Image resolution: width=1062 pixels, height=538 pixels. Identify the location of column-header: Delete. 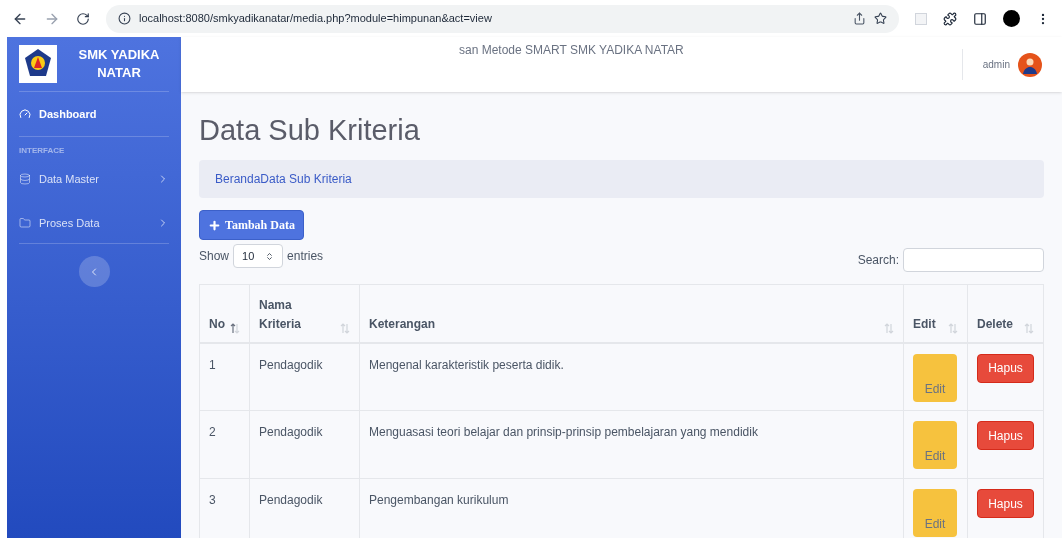
(1005, 313).